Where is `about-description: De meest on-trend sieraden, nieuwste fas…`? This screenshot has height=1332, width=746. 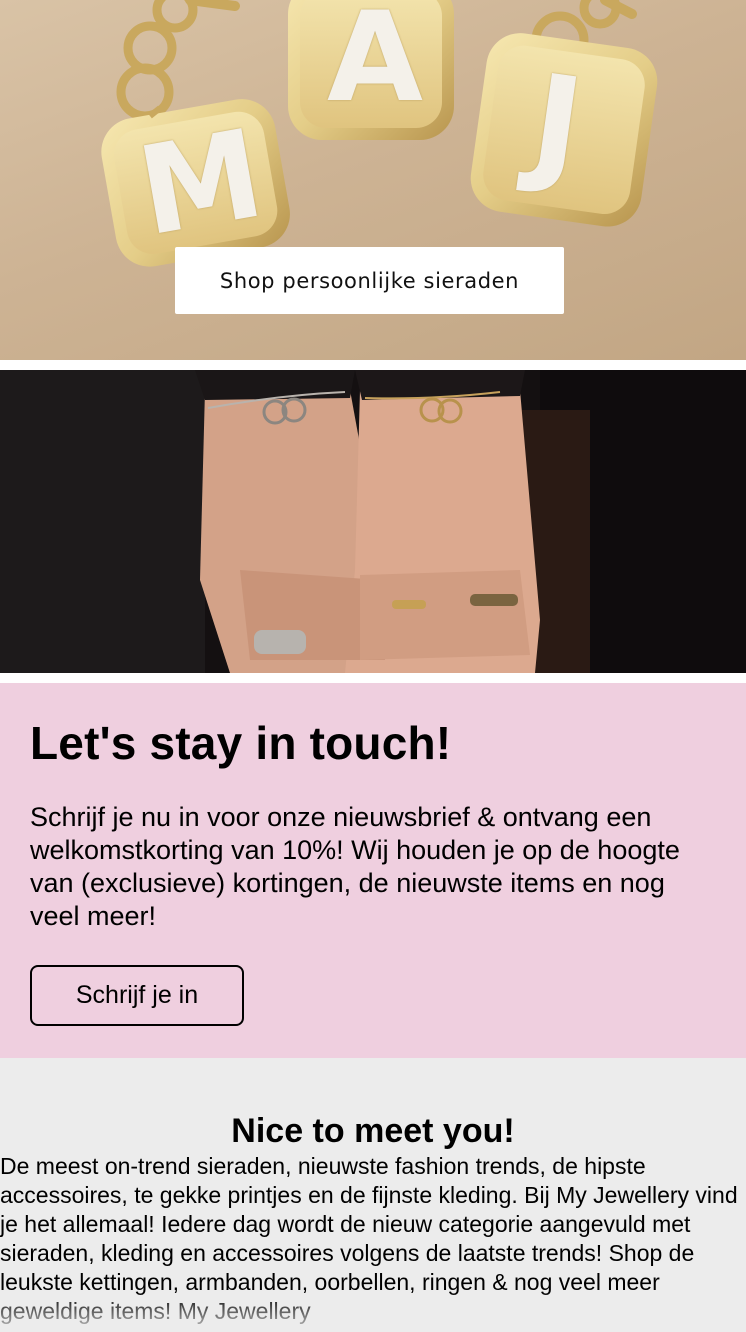
about-description: De meest on-trend sieraden, nieuwste fas… is located at coordinates (369, 1238).